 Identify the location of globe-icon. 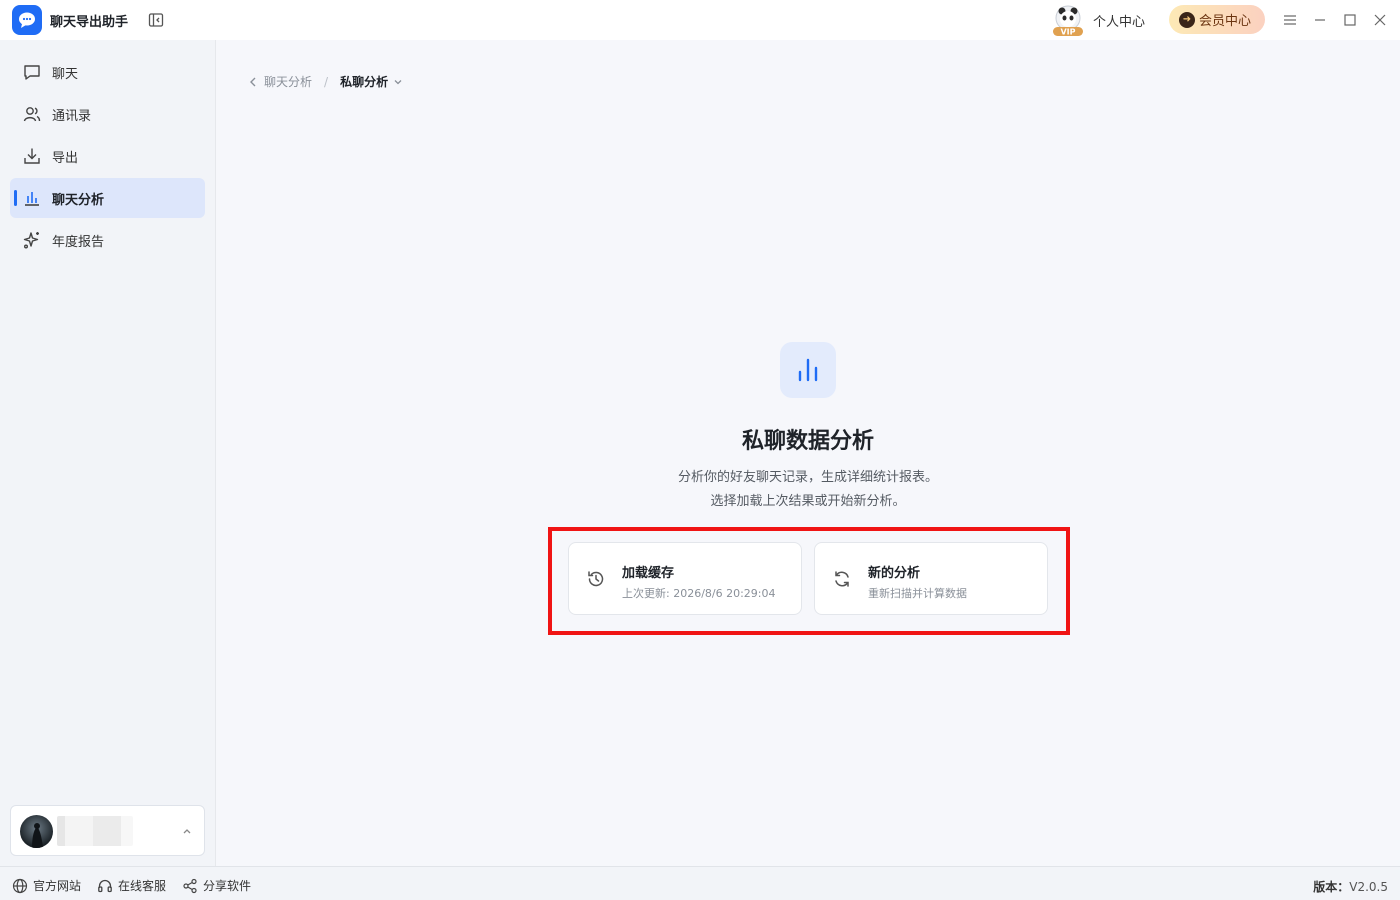
(20, 886).